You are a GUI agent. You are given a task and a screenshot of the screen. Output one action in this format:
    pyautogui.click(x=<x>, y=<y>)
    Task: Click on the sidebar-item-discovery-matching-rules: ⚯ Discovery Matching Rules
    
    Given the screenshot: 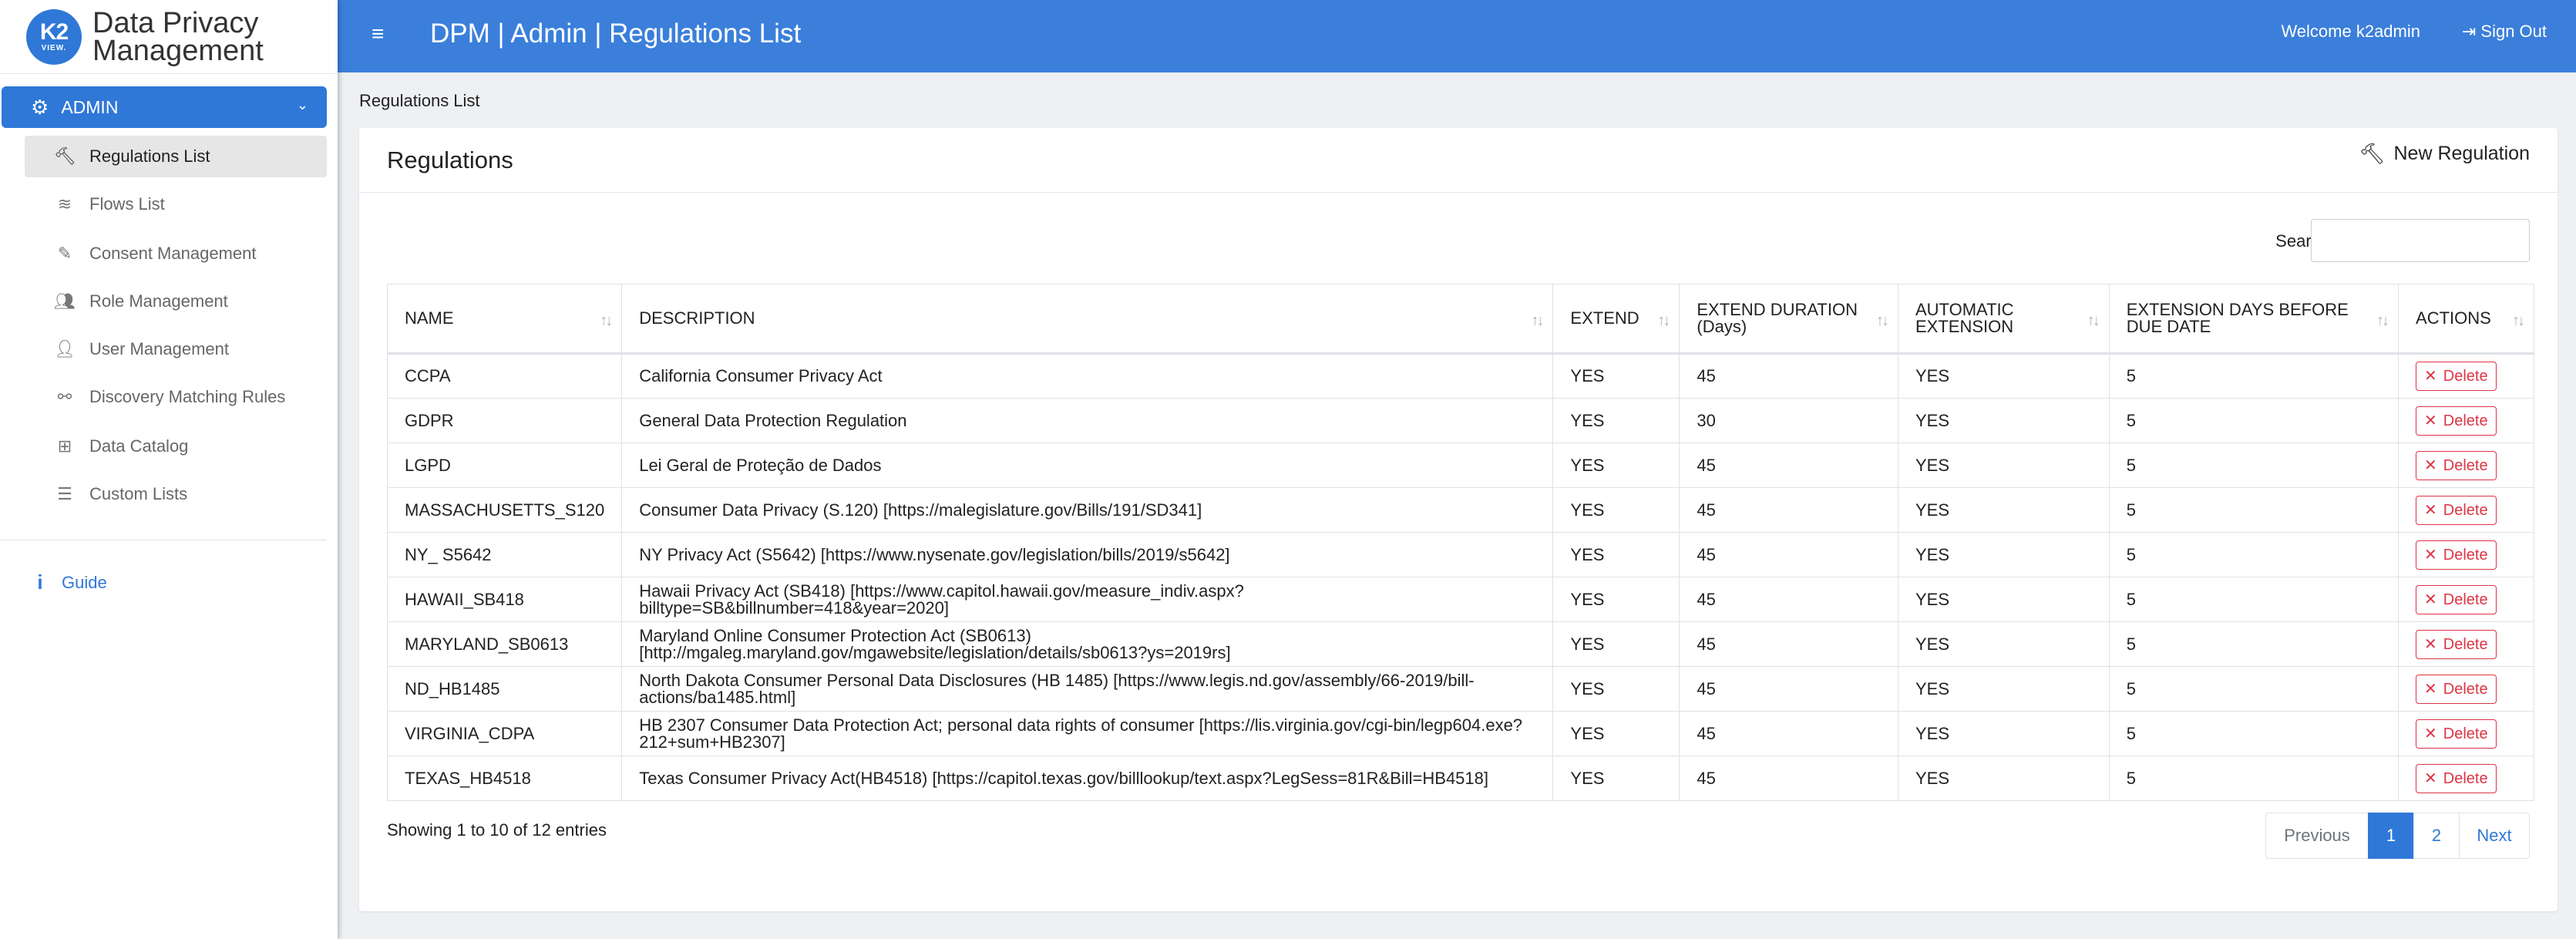 What is the action you would take?
    pyautogui.click(x=176, y=397)
    